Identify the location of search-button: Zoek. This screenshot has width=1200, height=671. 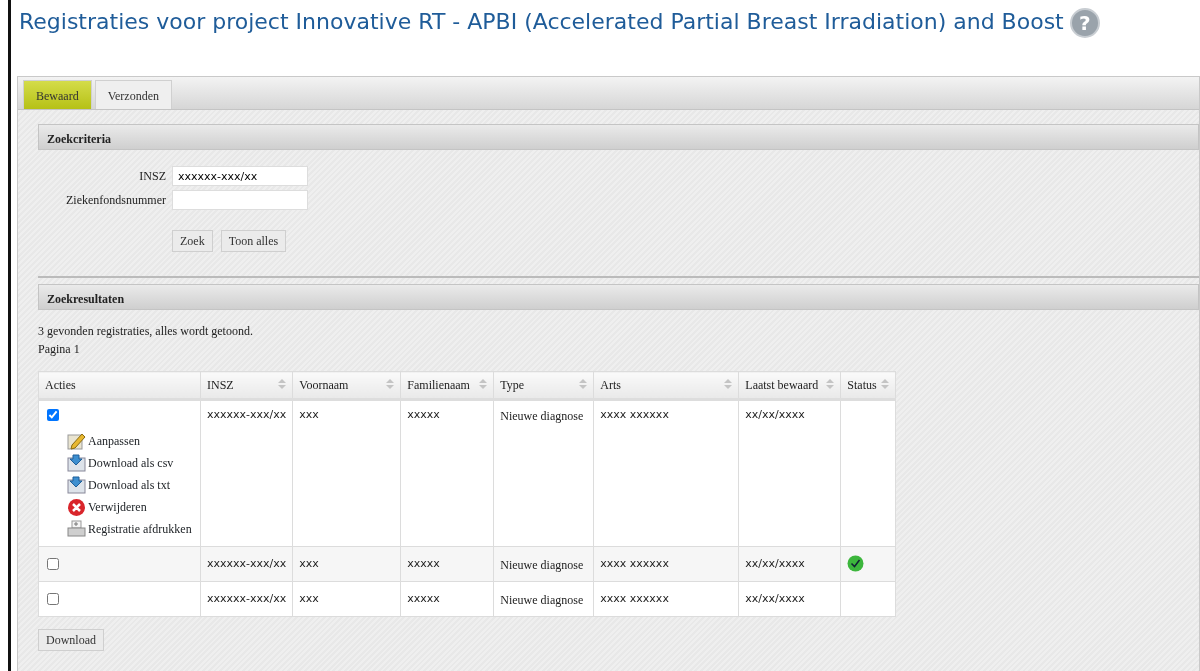
(192, 241).